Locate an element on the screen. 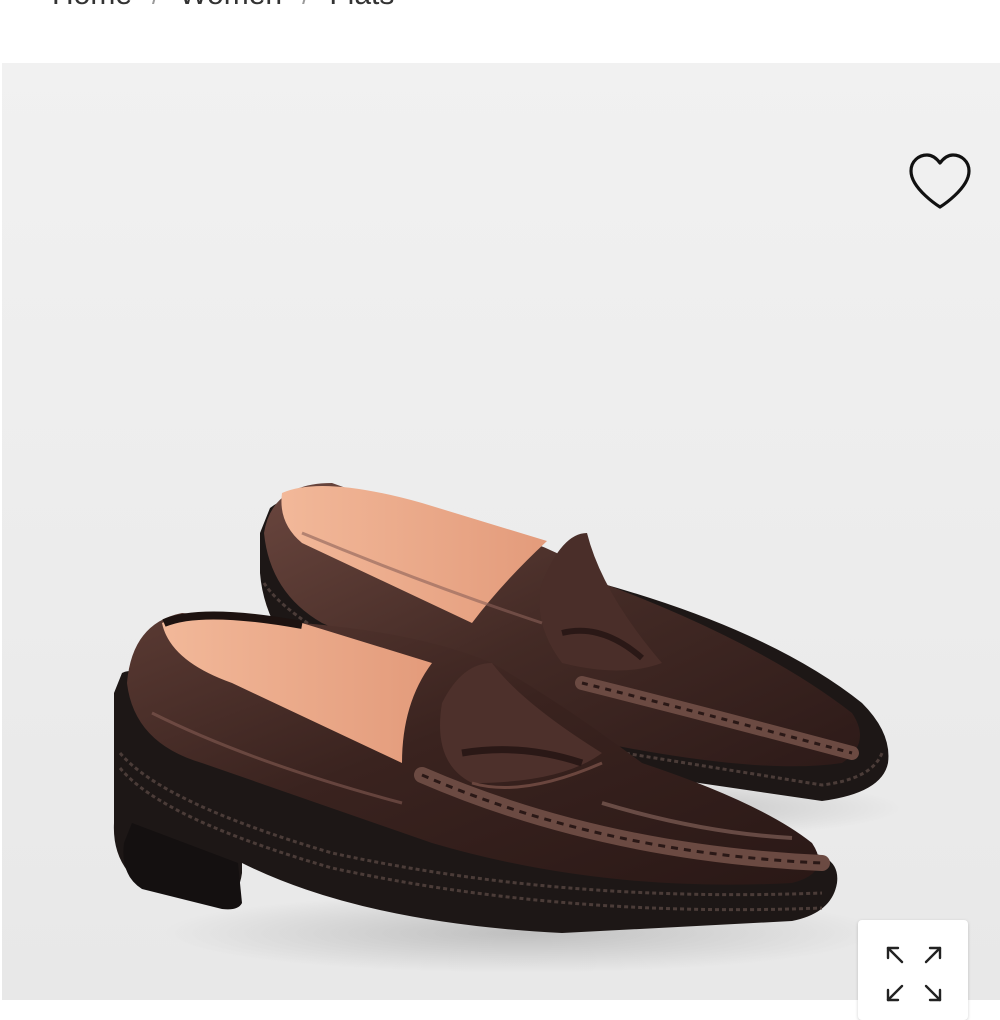  heart-outline-icon is located at coordinates (940, 181).